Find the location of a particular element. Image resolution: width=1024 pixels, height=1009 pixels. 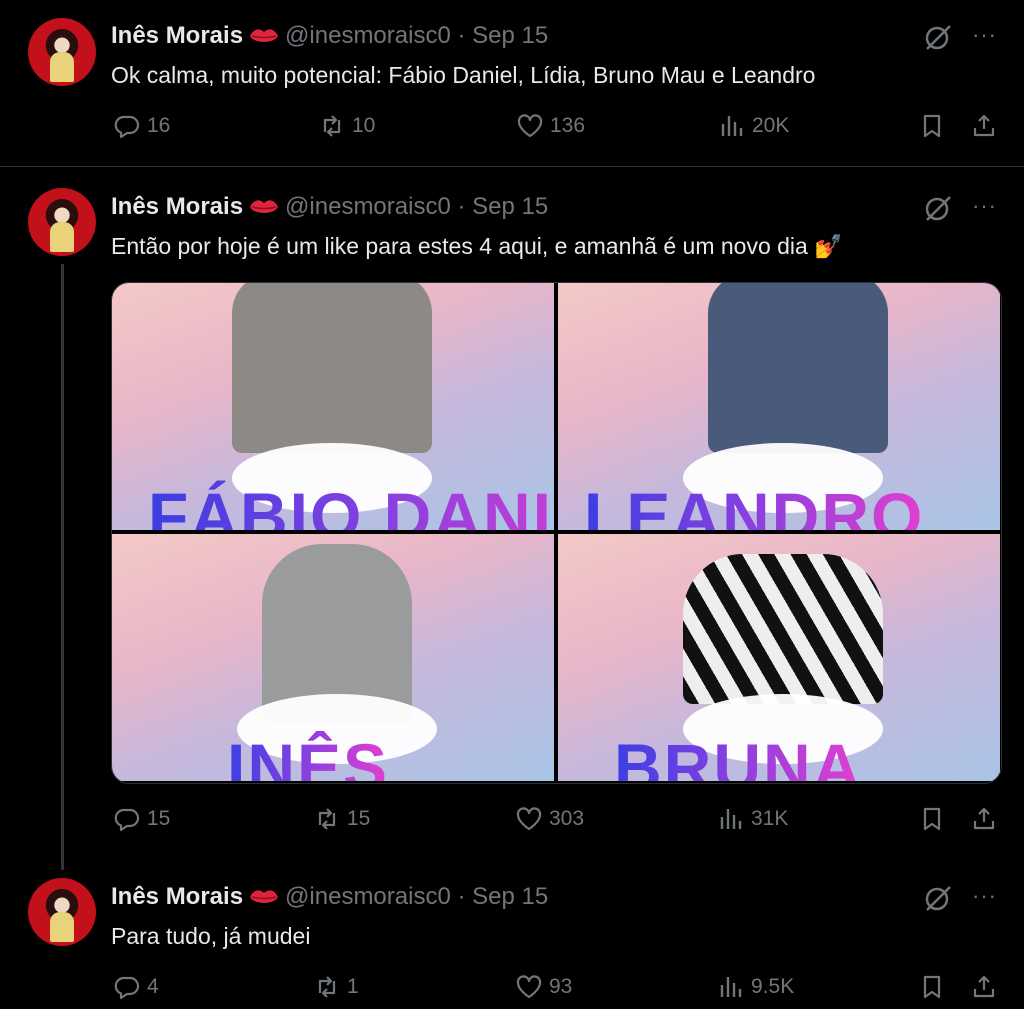

like-button: 136 is located at coordinates (550, 126).